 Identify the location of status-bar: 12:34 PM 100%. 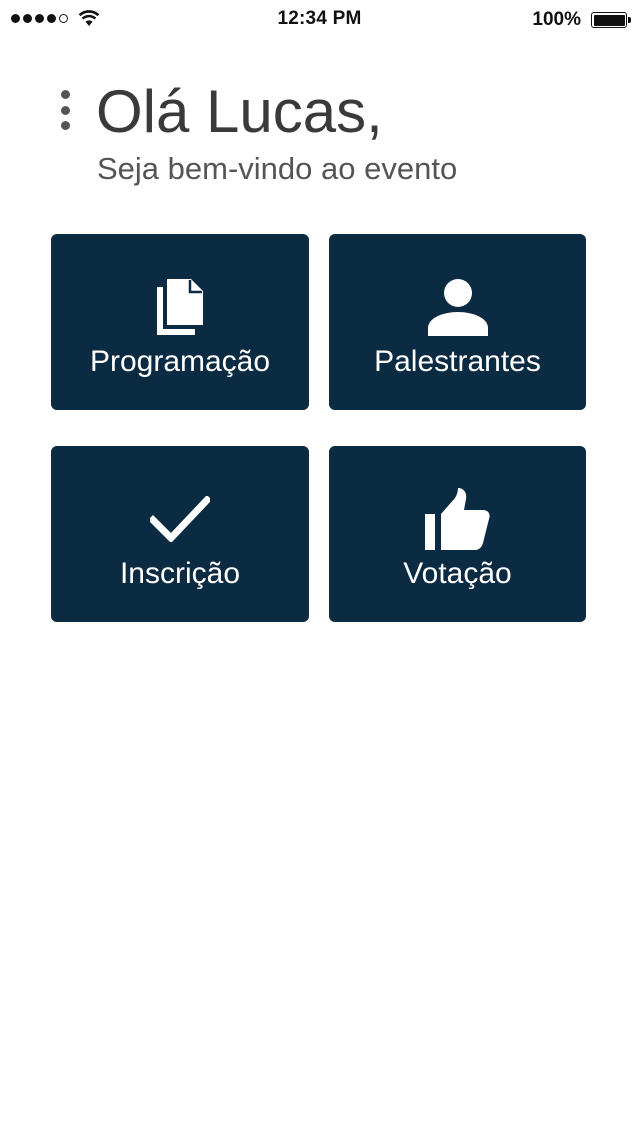
(319, 20).